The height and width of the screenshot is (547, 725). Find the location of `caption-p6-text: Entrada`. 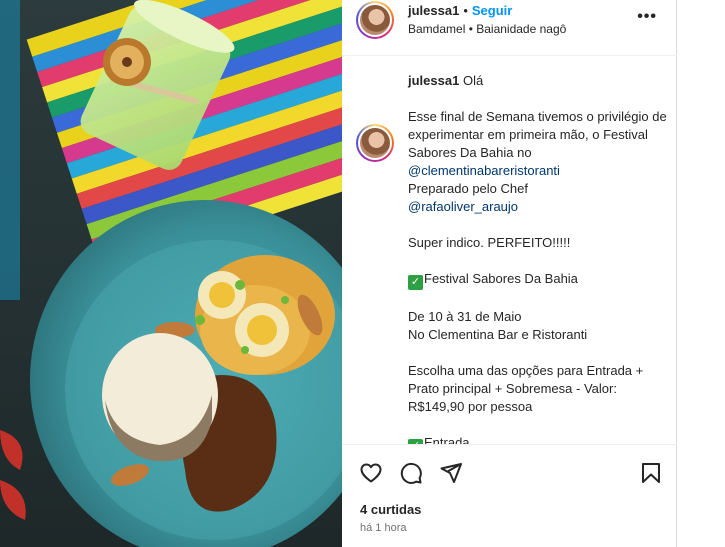

caption-p6-text: Entrada is located at coordinates (447, 440).